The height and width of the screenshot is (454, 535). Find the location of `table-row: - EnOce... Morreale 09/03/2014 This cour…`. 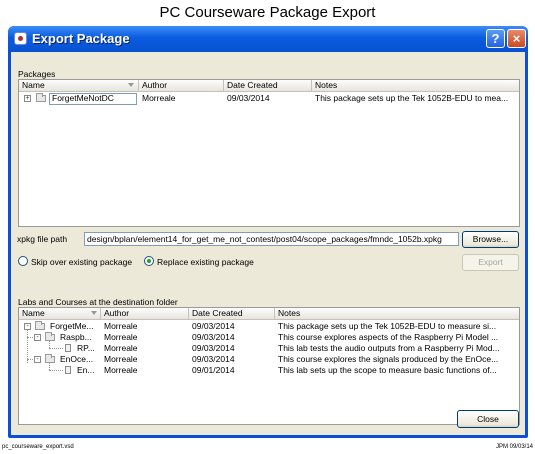

table-row: - EnOce... Morreale 09/03/2014 This cour… is located at coordinates (269, 359).